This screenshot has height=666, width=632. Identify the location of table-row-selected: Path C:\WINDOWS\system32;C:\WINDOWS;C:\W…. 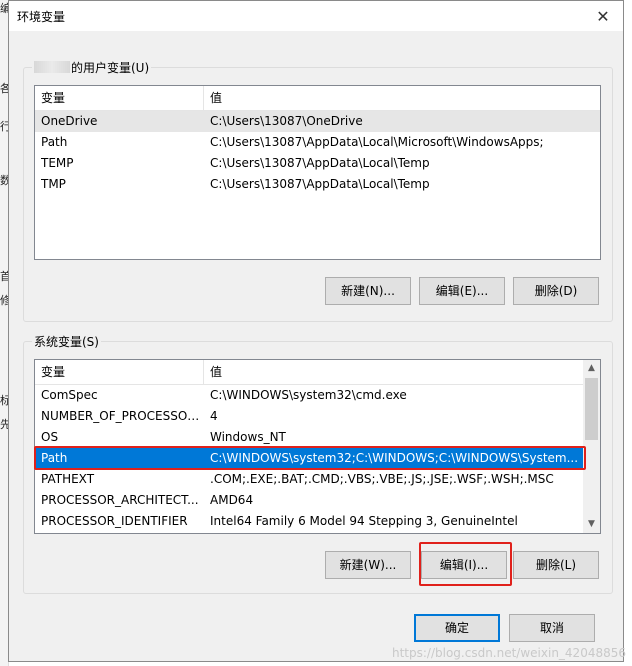
(309, 458).